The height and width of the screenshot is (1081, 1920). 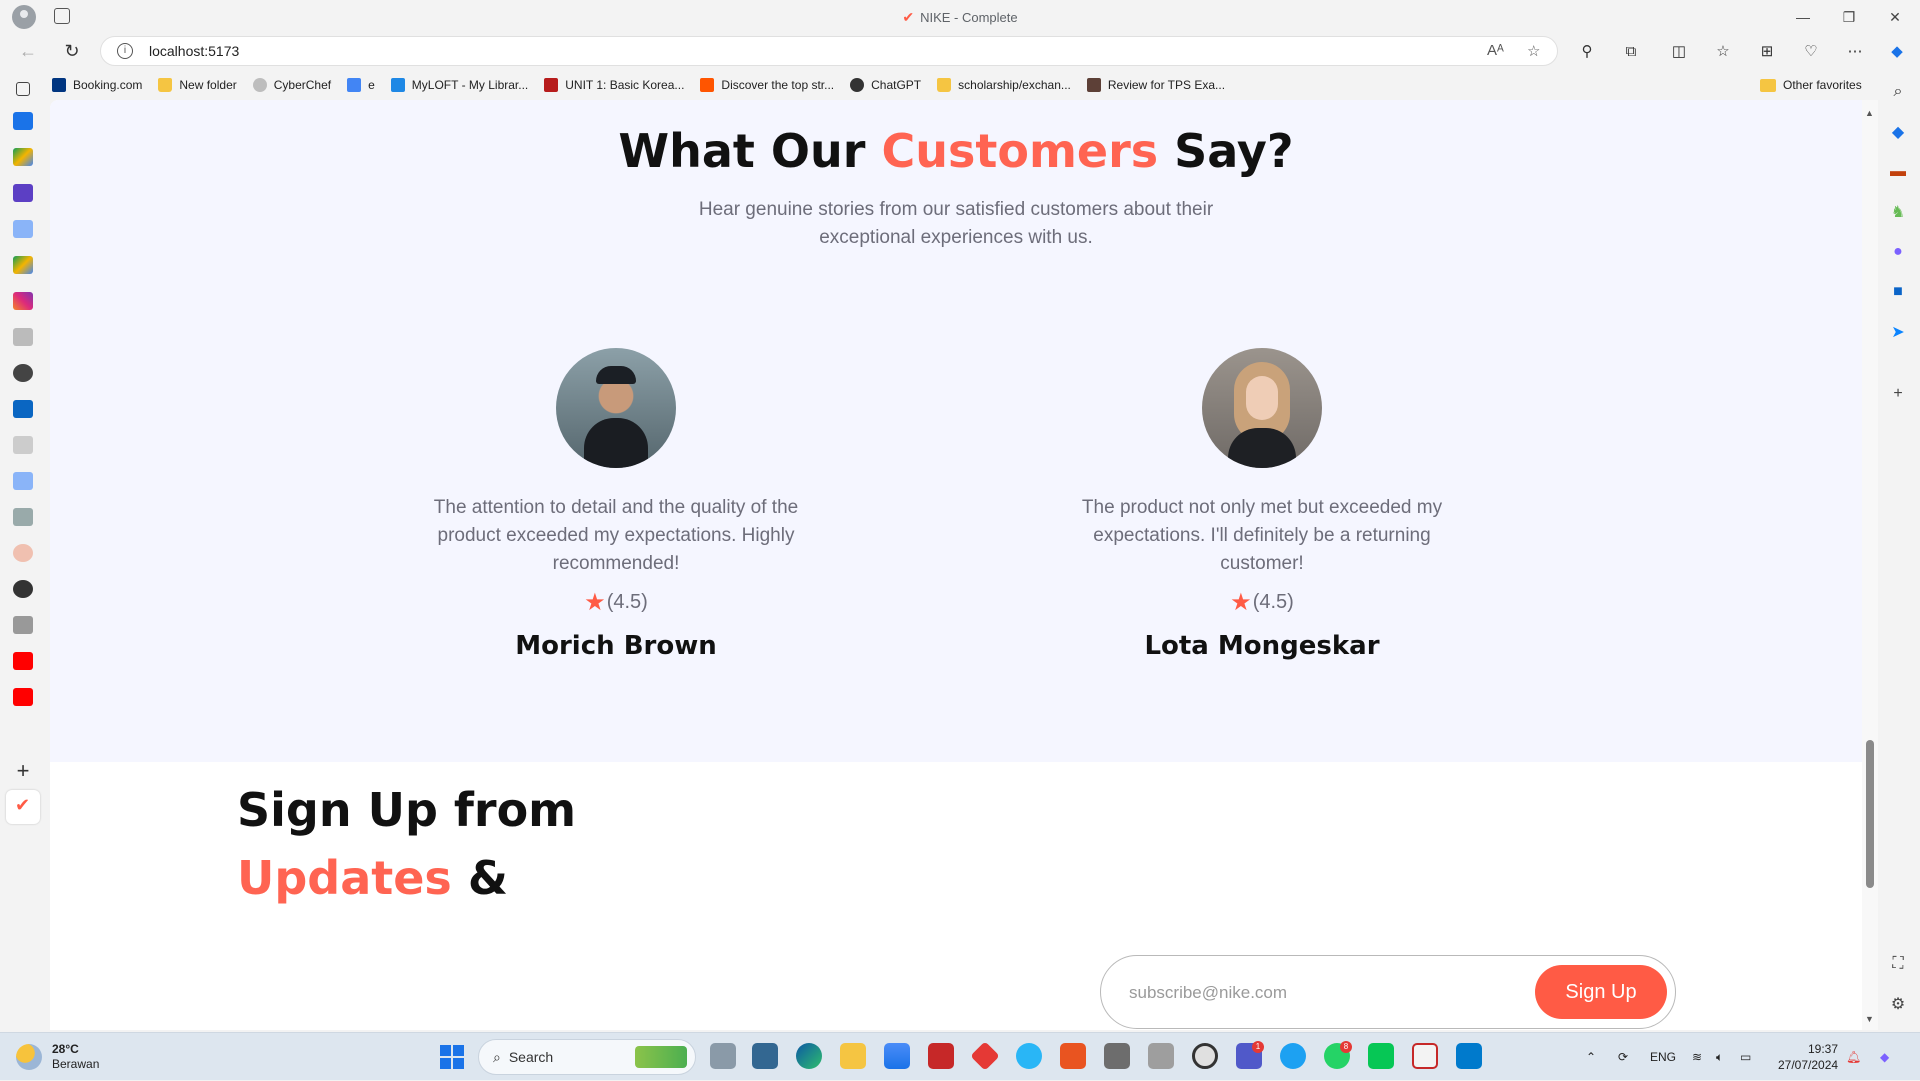 What do you see at coordinates (1258, 1047) in the screenshot?
I see `teams-badge: 1` at bounding box center [1258, 1047].